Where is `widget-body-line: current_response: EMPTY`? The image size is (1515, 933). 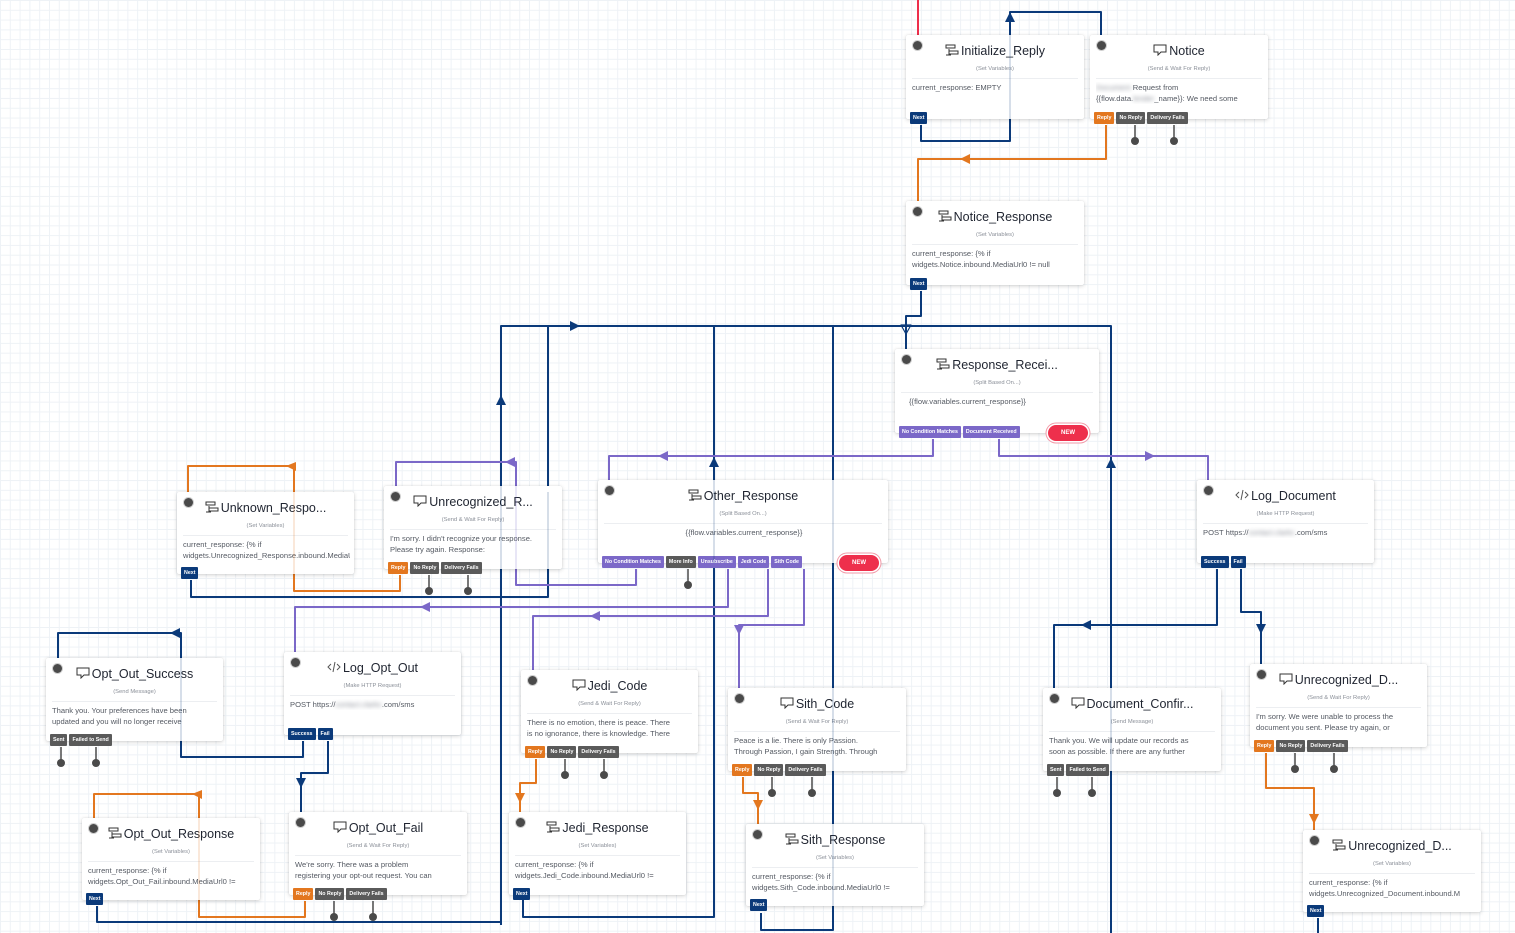
widget-body-line: current_response: EMPTY is located at coordinates (957, 87).